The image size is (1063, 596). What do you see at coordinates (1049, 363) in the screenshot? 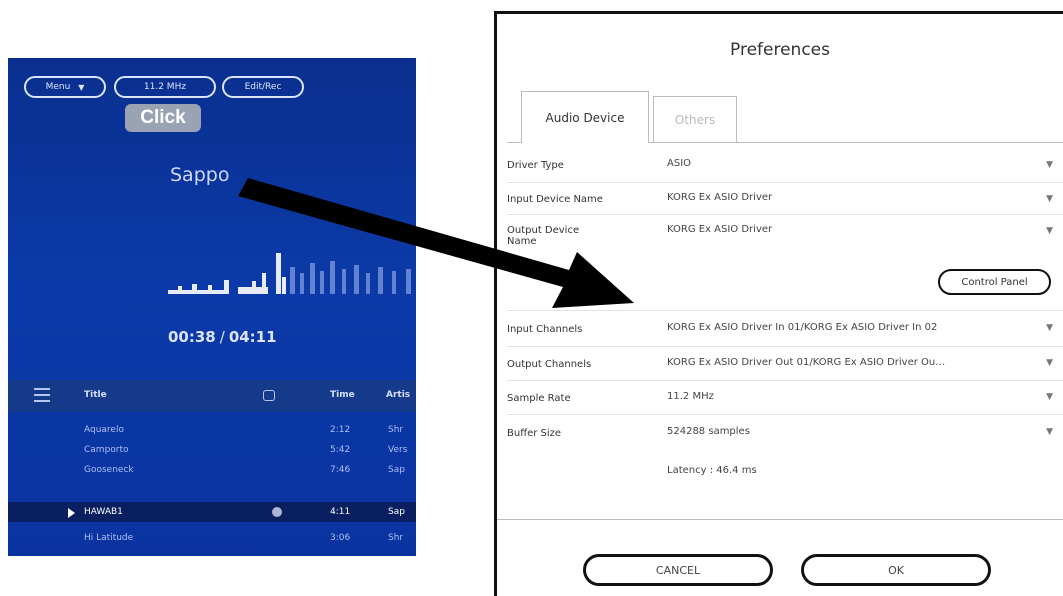
I see `output-channels-dropdown-icon: ▼` at bounding box center [1049, 363].